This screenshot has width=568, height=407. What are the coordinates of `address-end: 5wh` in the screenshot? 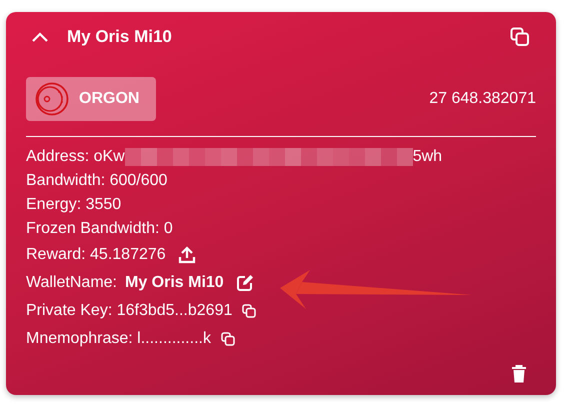 It's located at (427, 157).